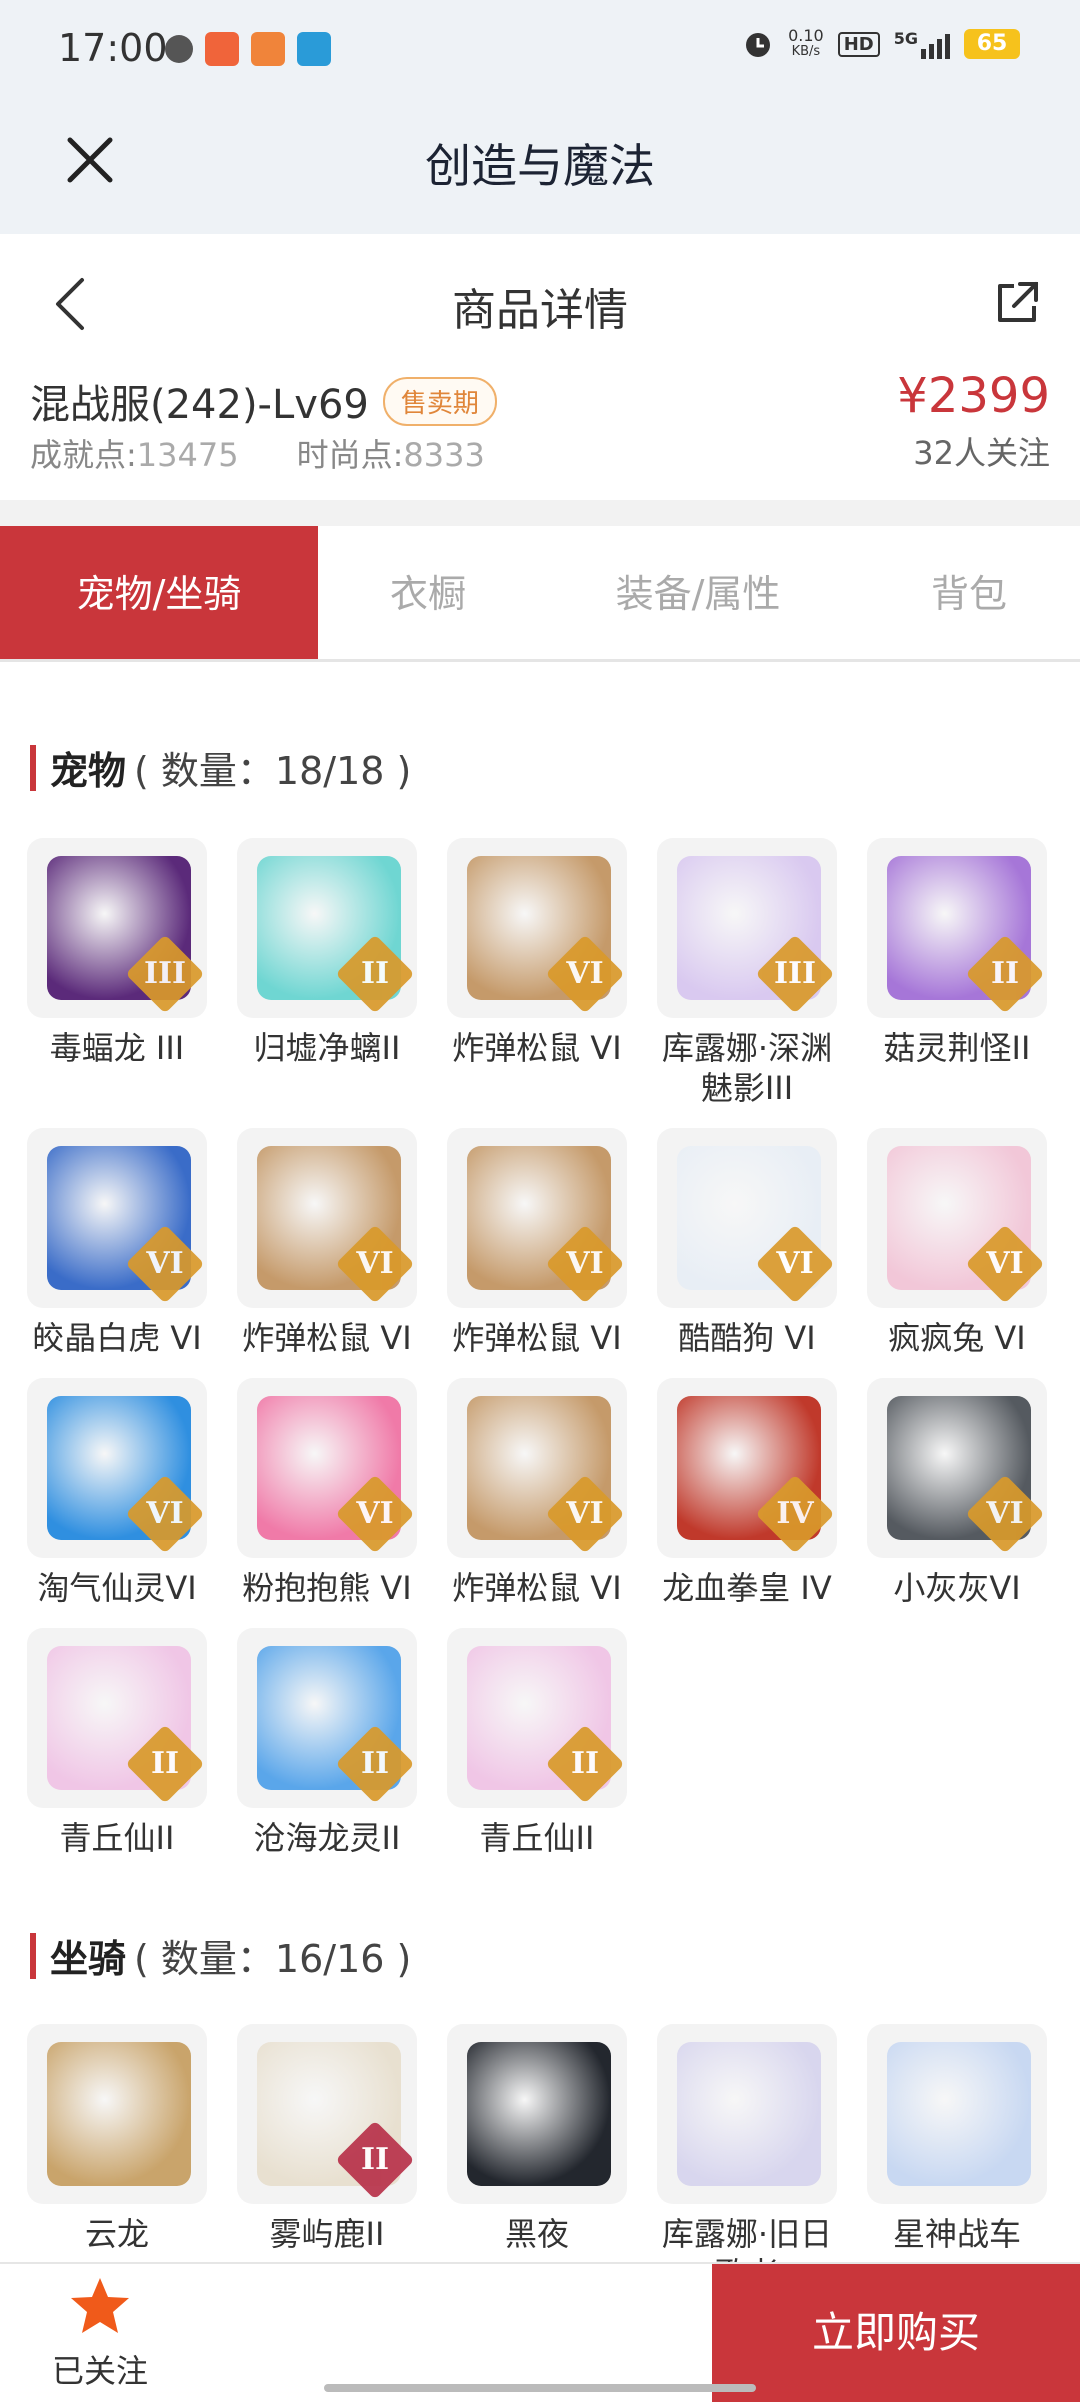 Image resolution: width=1080 pixels, height=2402 pixels. Describe the element at coordinates (747, 1588) in the screenshot. I see `item-name: 龙血拳皇 IV` at that location.